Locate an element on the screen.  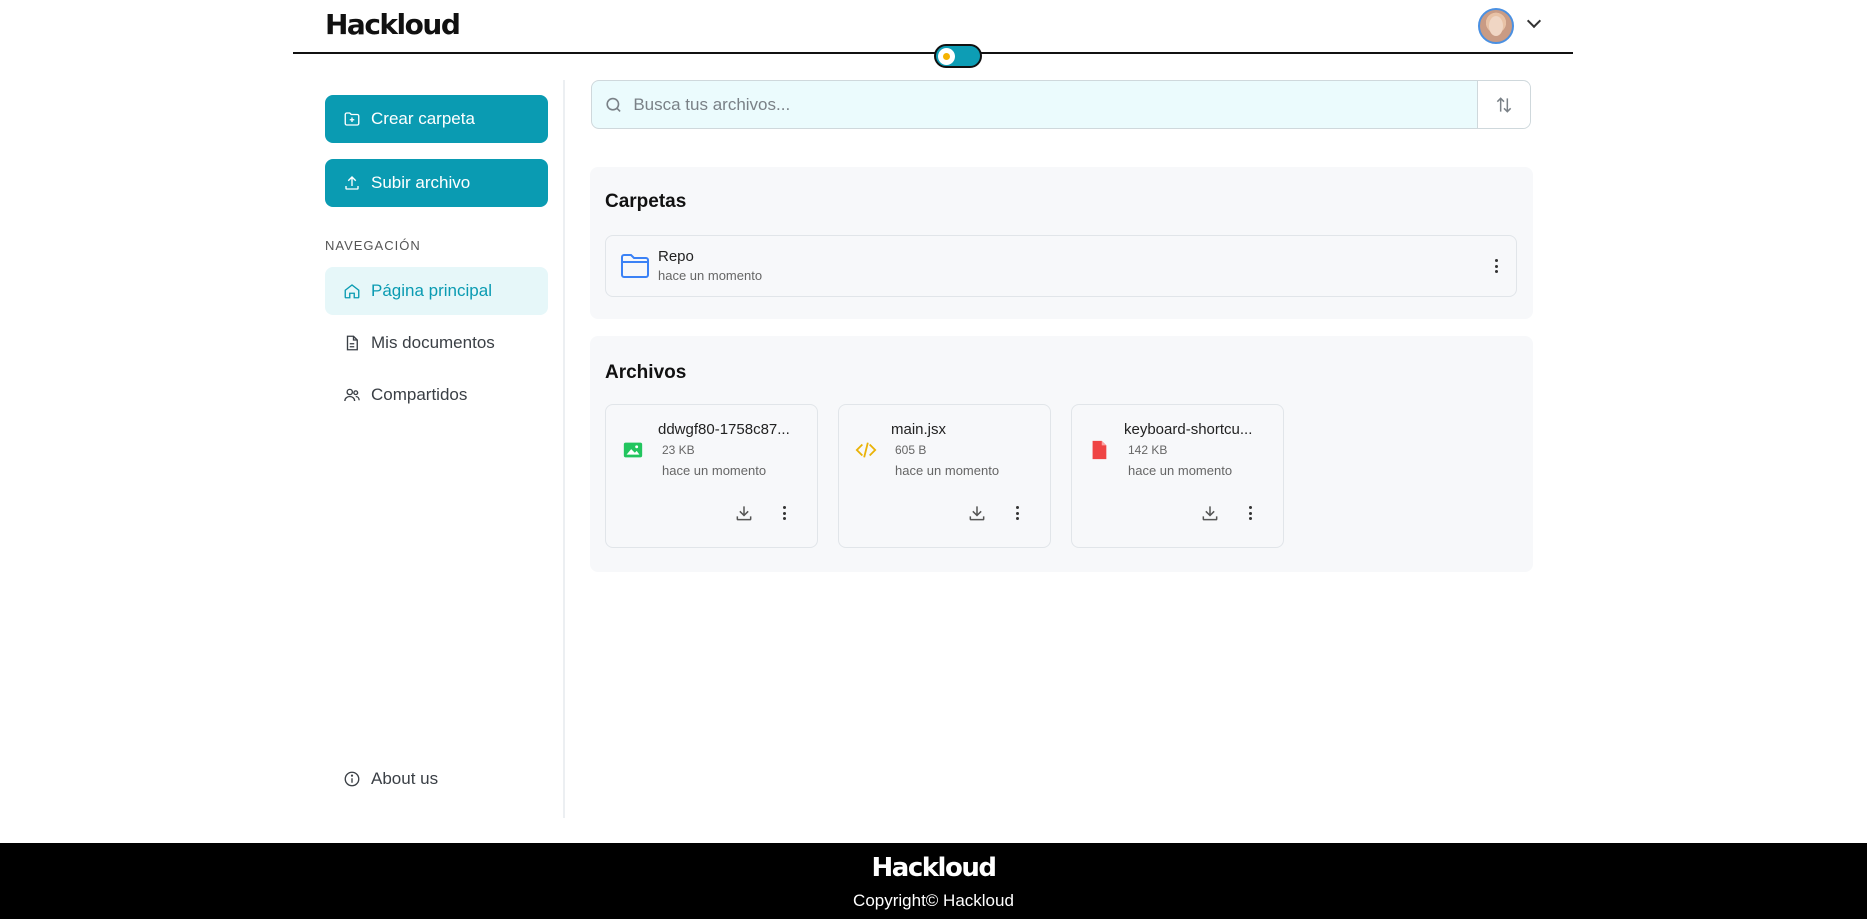
sort-button is located at coordinates (1503, 104).